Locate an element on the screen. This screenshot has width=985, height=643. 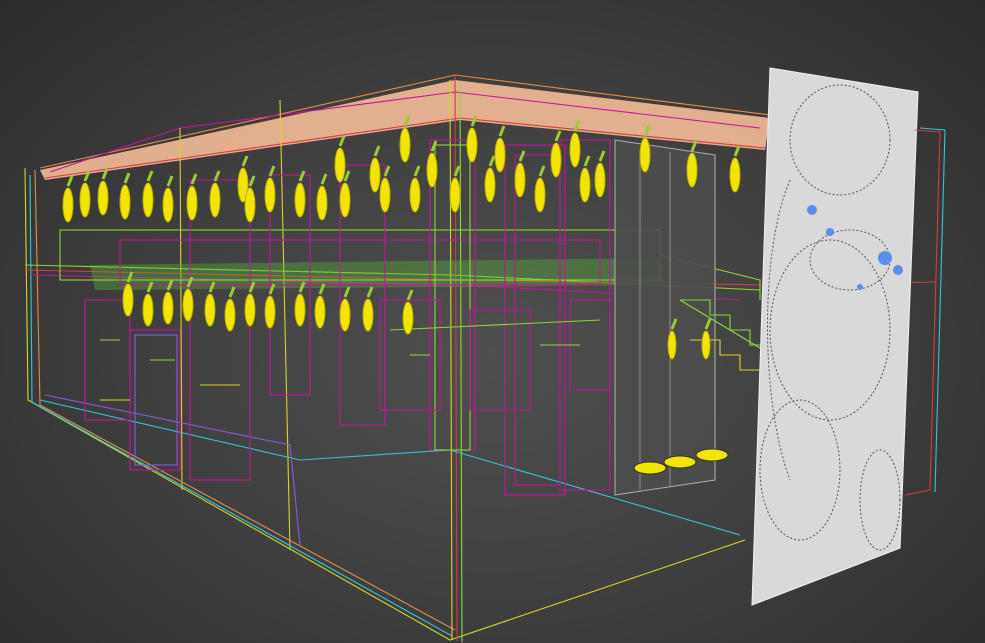
back-wall-panel is located at coordinates (665, 317).